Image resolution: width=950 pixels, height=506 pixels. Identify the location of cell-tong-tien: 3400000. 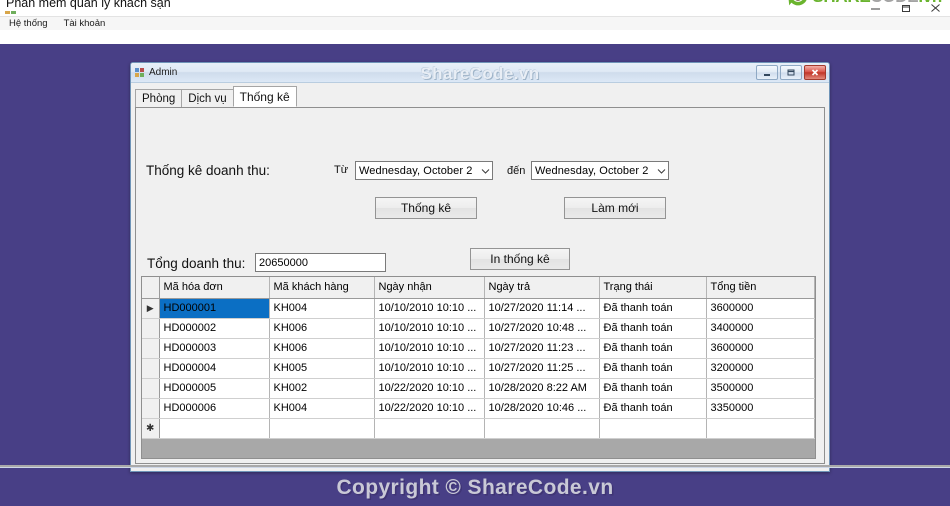
(760, 328).